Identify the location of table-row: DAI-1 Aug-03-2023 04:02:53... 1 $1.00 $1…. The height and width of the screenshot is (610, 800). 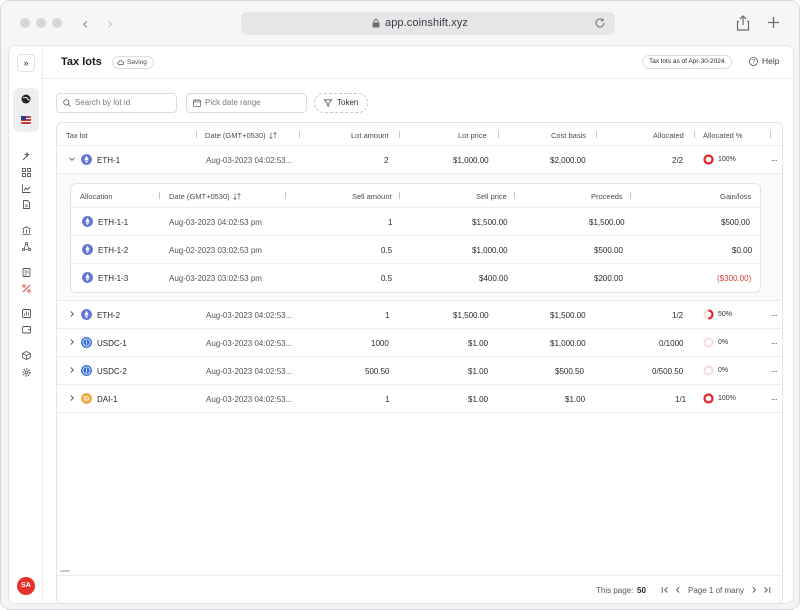
(419, 399).